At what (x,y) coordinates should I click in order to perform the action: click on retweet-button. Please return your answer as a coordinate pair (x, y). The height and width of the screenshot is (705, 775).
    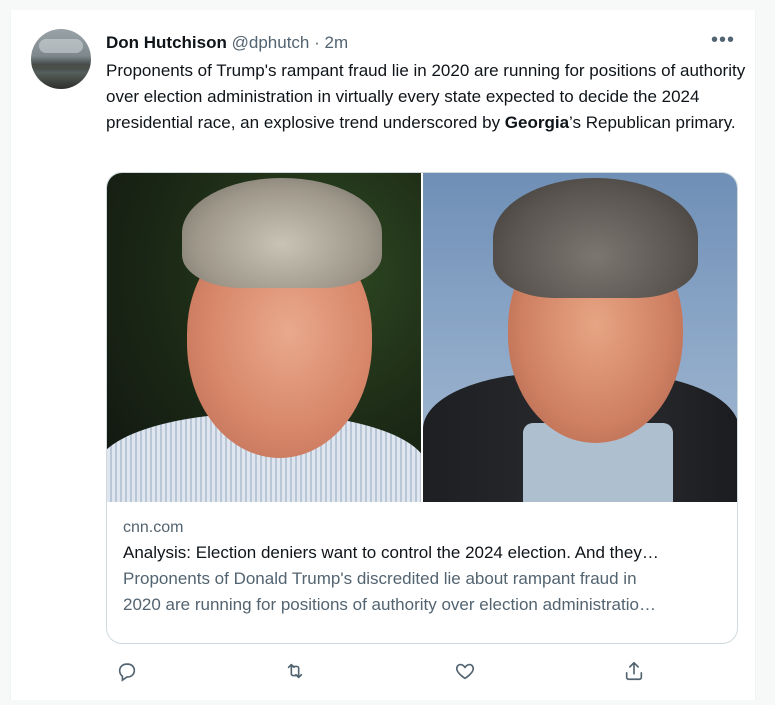
    Looking at the image, I should click on (297, 673).